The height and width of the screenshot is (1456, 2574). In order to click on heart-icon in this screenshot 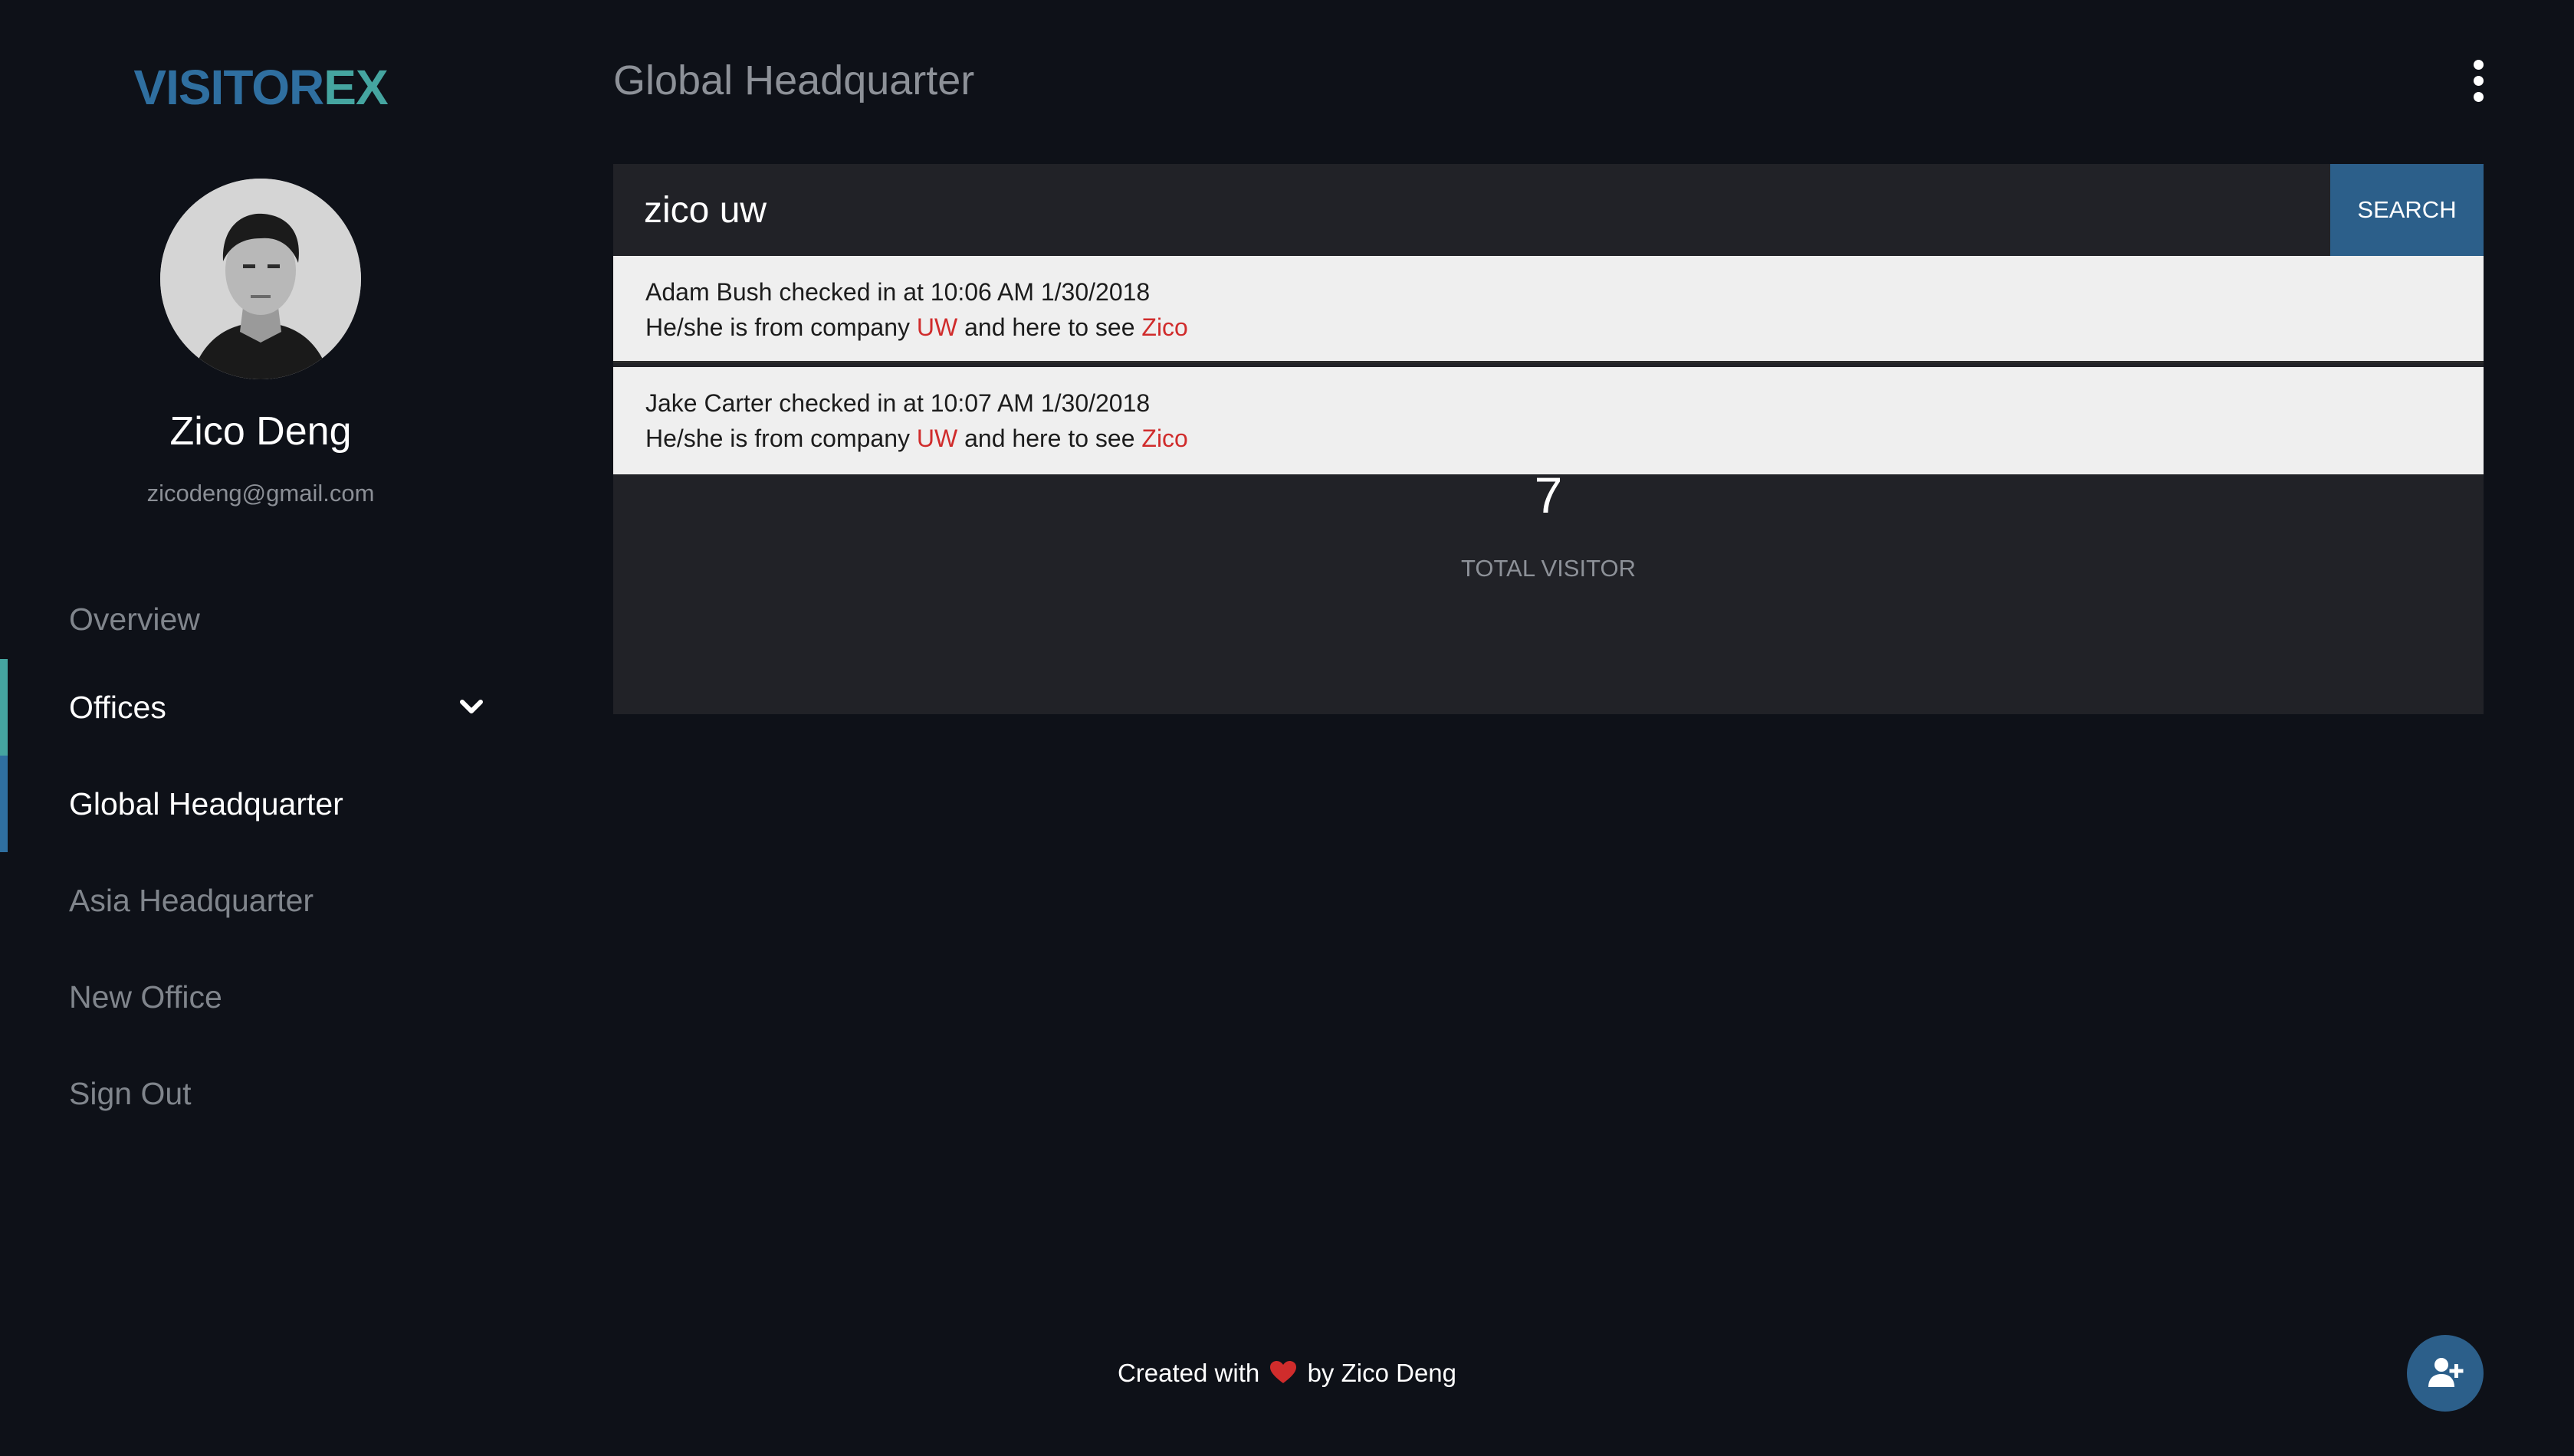, I will do `click(1283, 1372)`.